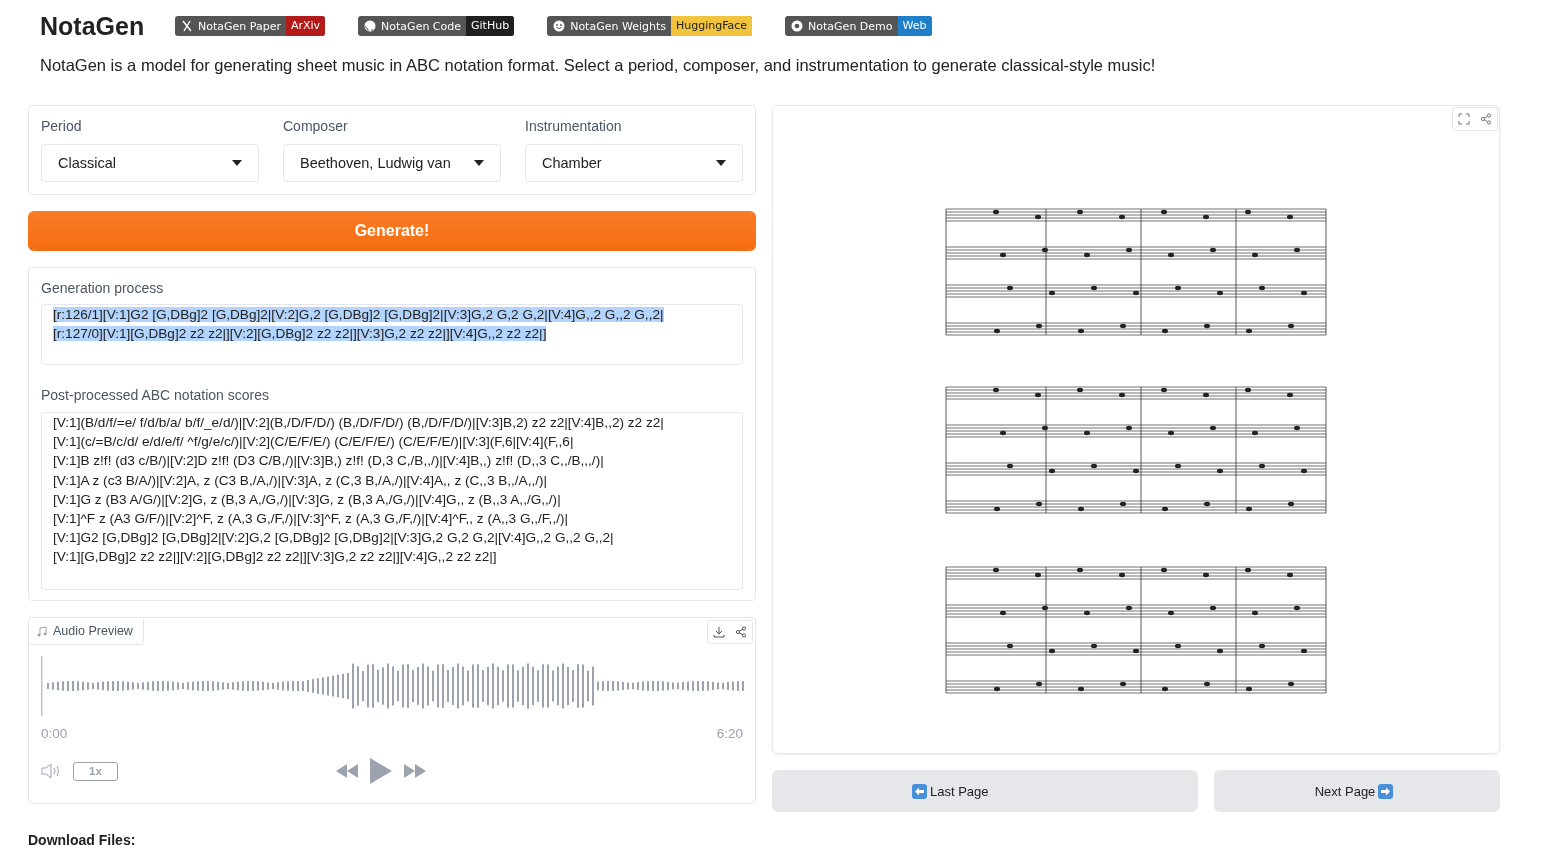 The image size is (1555, 864). I want to click on field-label: Instrumentation, so click(574, 126).